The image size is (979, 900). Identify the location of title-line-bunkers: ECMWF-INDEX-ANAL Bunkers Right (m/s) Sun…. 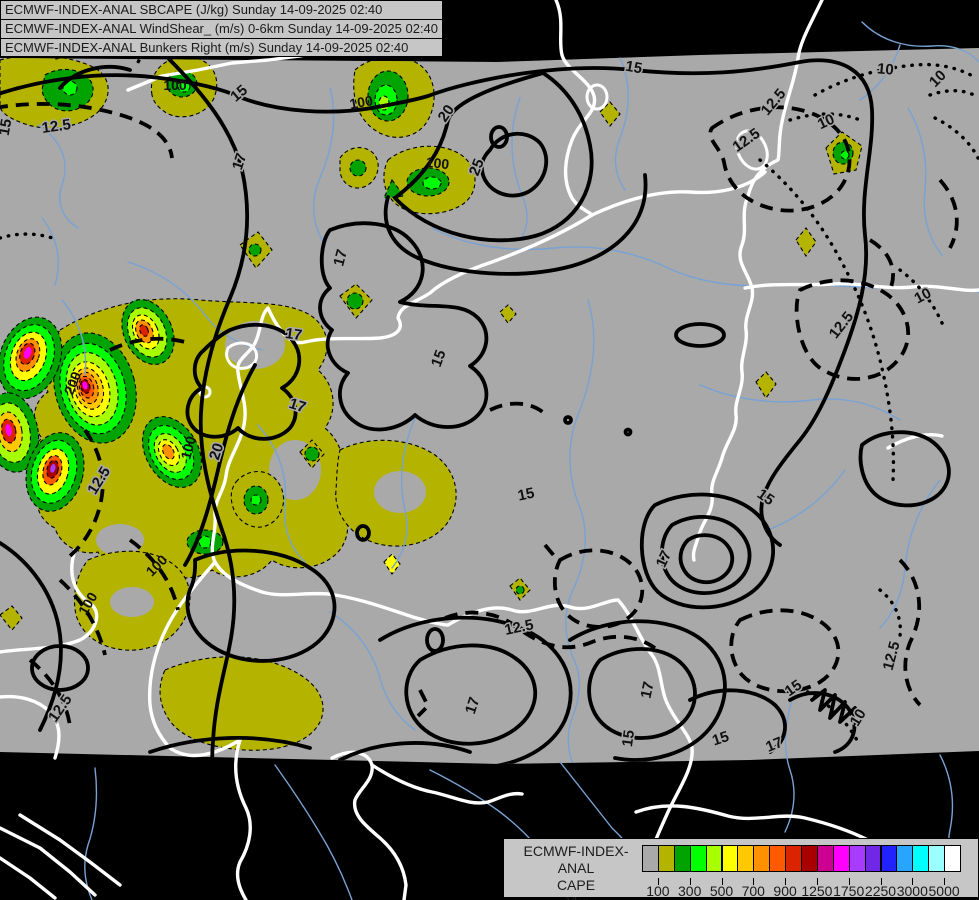
(222, 47).